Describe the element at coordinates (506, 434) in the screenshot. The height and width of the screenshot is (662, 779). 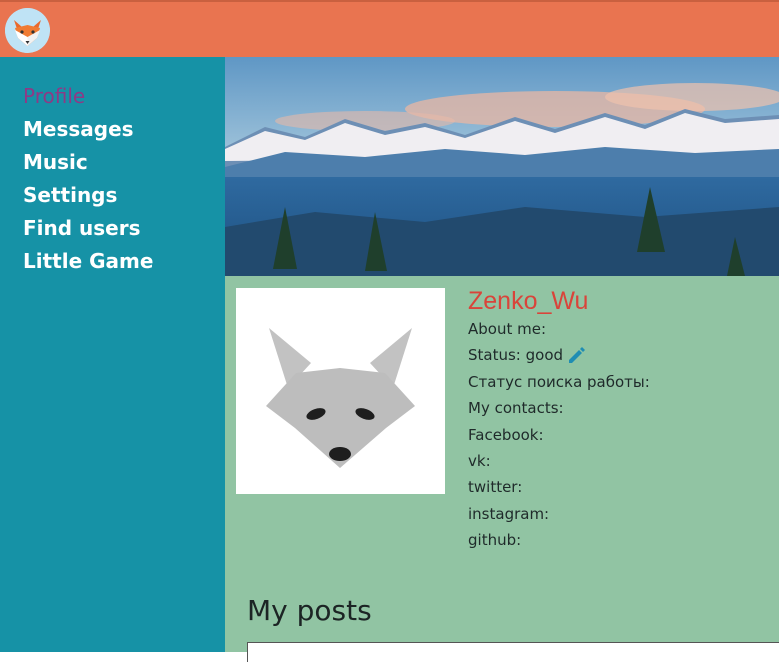
I see `facebook-contact: Facebook:` at that location.